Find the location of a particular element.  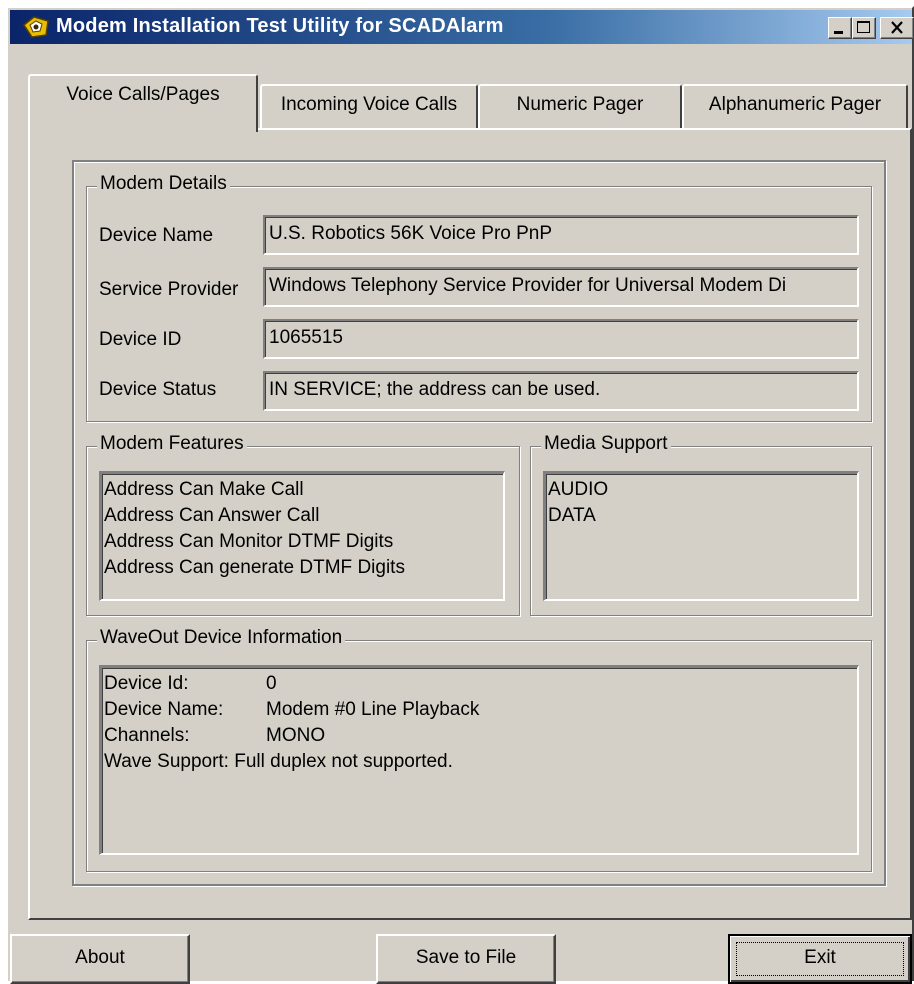

media-support-group: Media Support AUDIO DATA is located at coordinates (701, 524).